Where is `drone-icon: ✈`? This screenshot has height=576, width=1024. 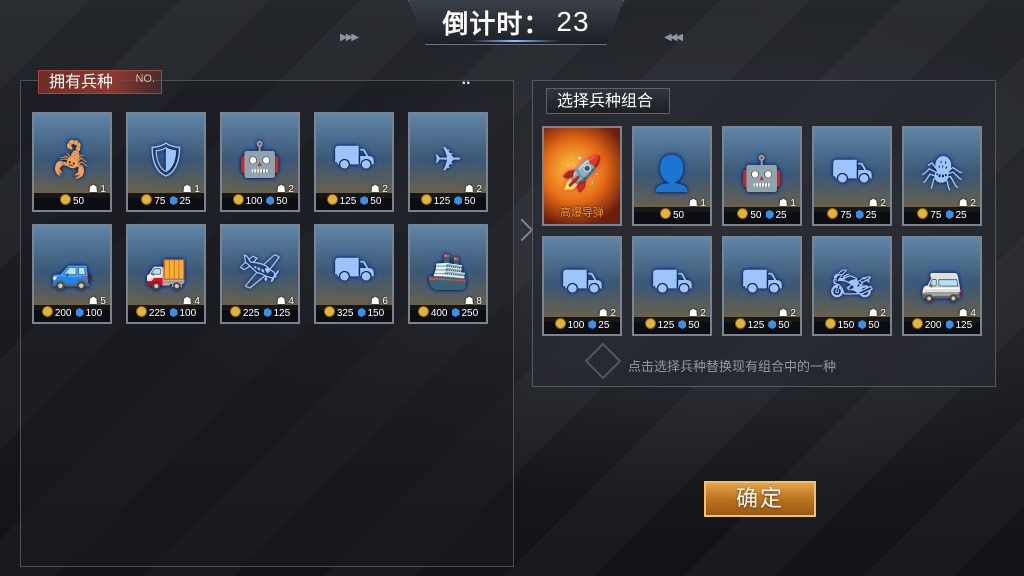 drone-icon: ✈ is located at coordinates (448, 160).